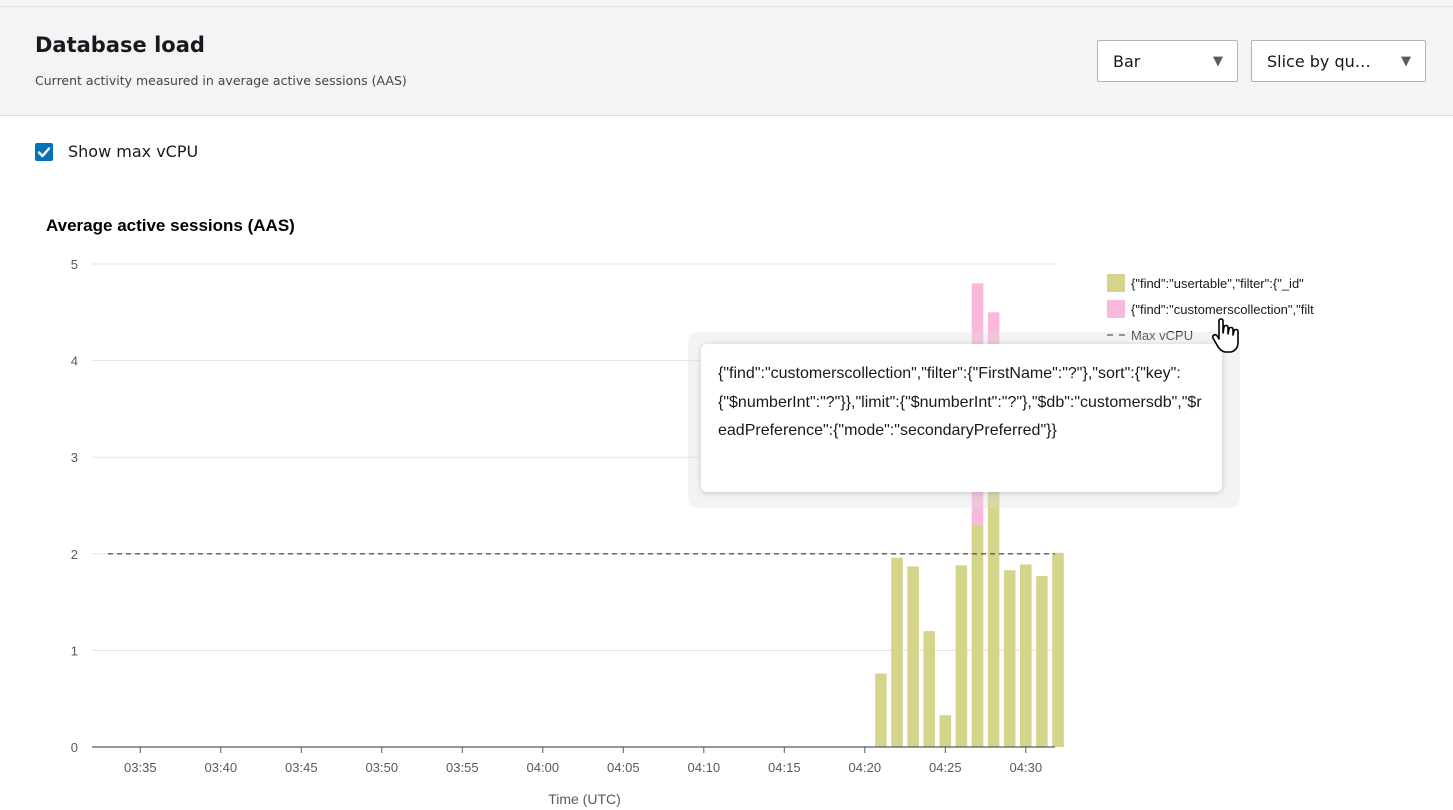 This screenshot has height=810, width=1453. What do you see at coordinates (584, 799) in the screenshot?
I see `x-axis-title: Time (UTC)` at bounding box center [584, 799].